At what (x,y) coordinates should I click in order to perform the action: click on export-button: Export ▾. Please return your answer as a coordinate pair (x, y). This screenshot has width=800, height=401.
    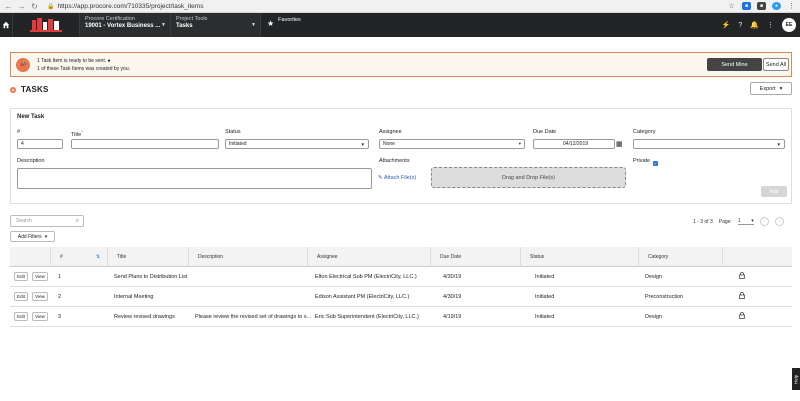
    Looking at the image, I should click on (771, 88).